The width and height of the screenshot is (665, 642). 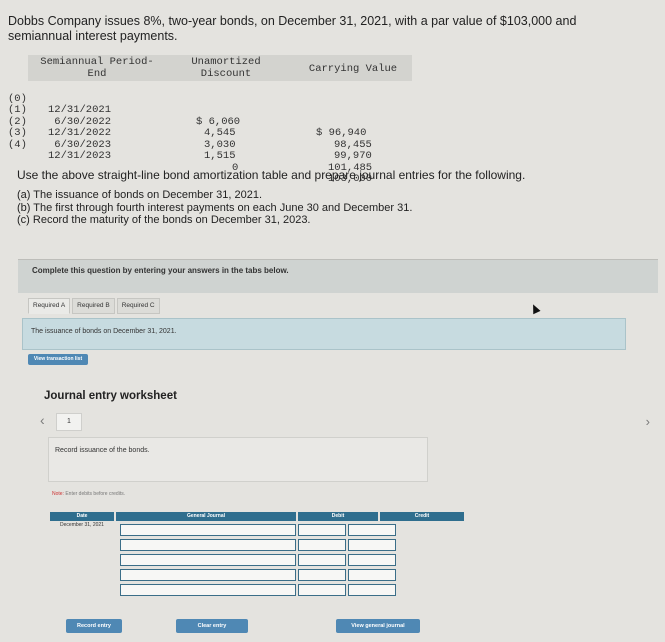 I want to click on period-header-line2: End, so click(x=97, y=73).